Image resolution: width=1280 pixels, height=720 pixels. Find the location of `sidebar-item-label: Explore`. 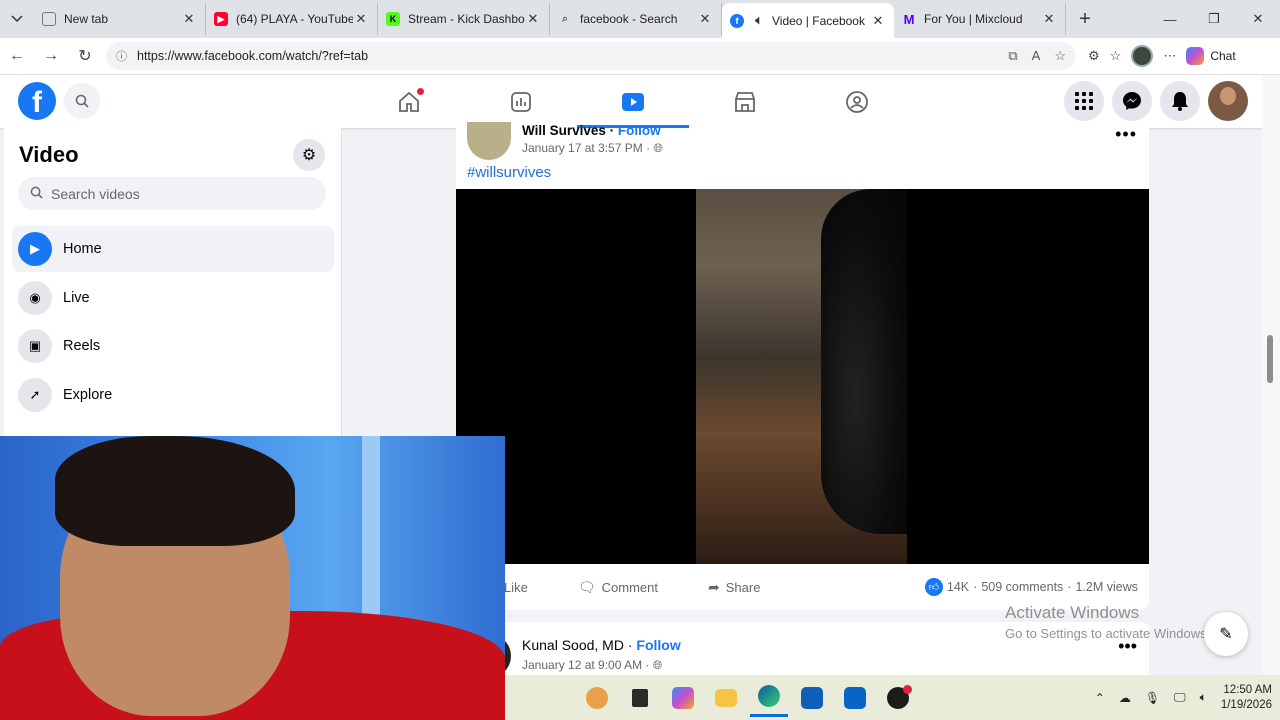

sidebar-item-label: Explore is located at coordinates (88, 395).